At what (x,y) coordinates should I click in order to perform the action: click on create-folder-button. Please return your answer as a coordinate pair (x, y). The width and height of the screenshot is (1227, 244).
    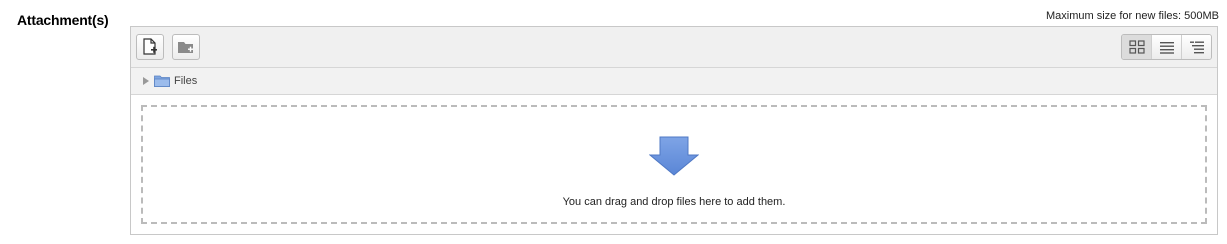
    Looking at the image, I should click on (186, 47).